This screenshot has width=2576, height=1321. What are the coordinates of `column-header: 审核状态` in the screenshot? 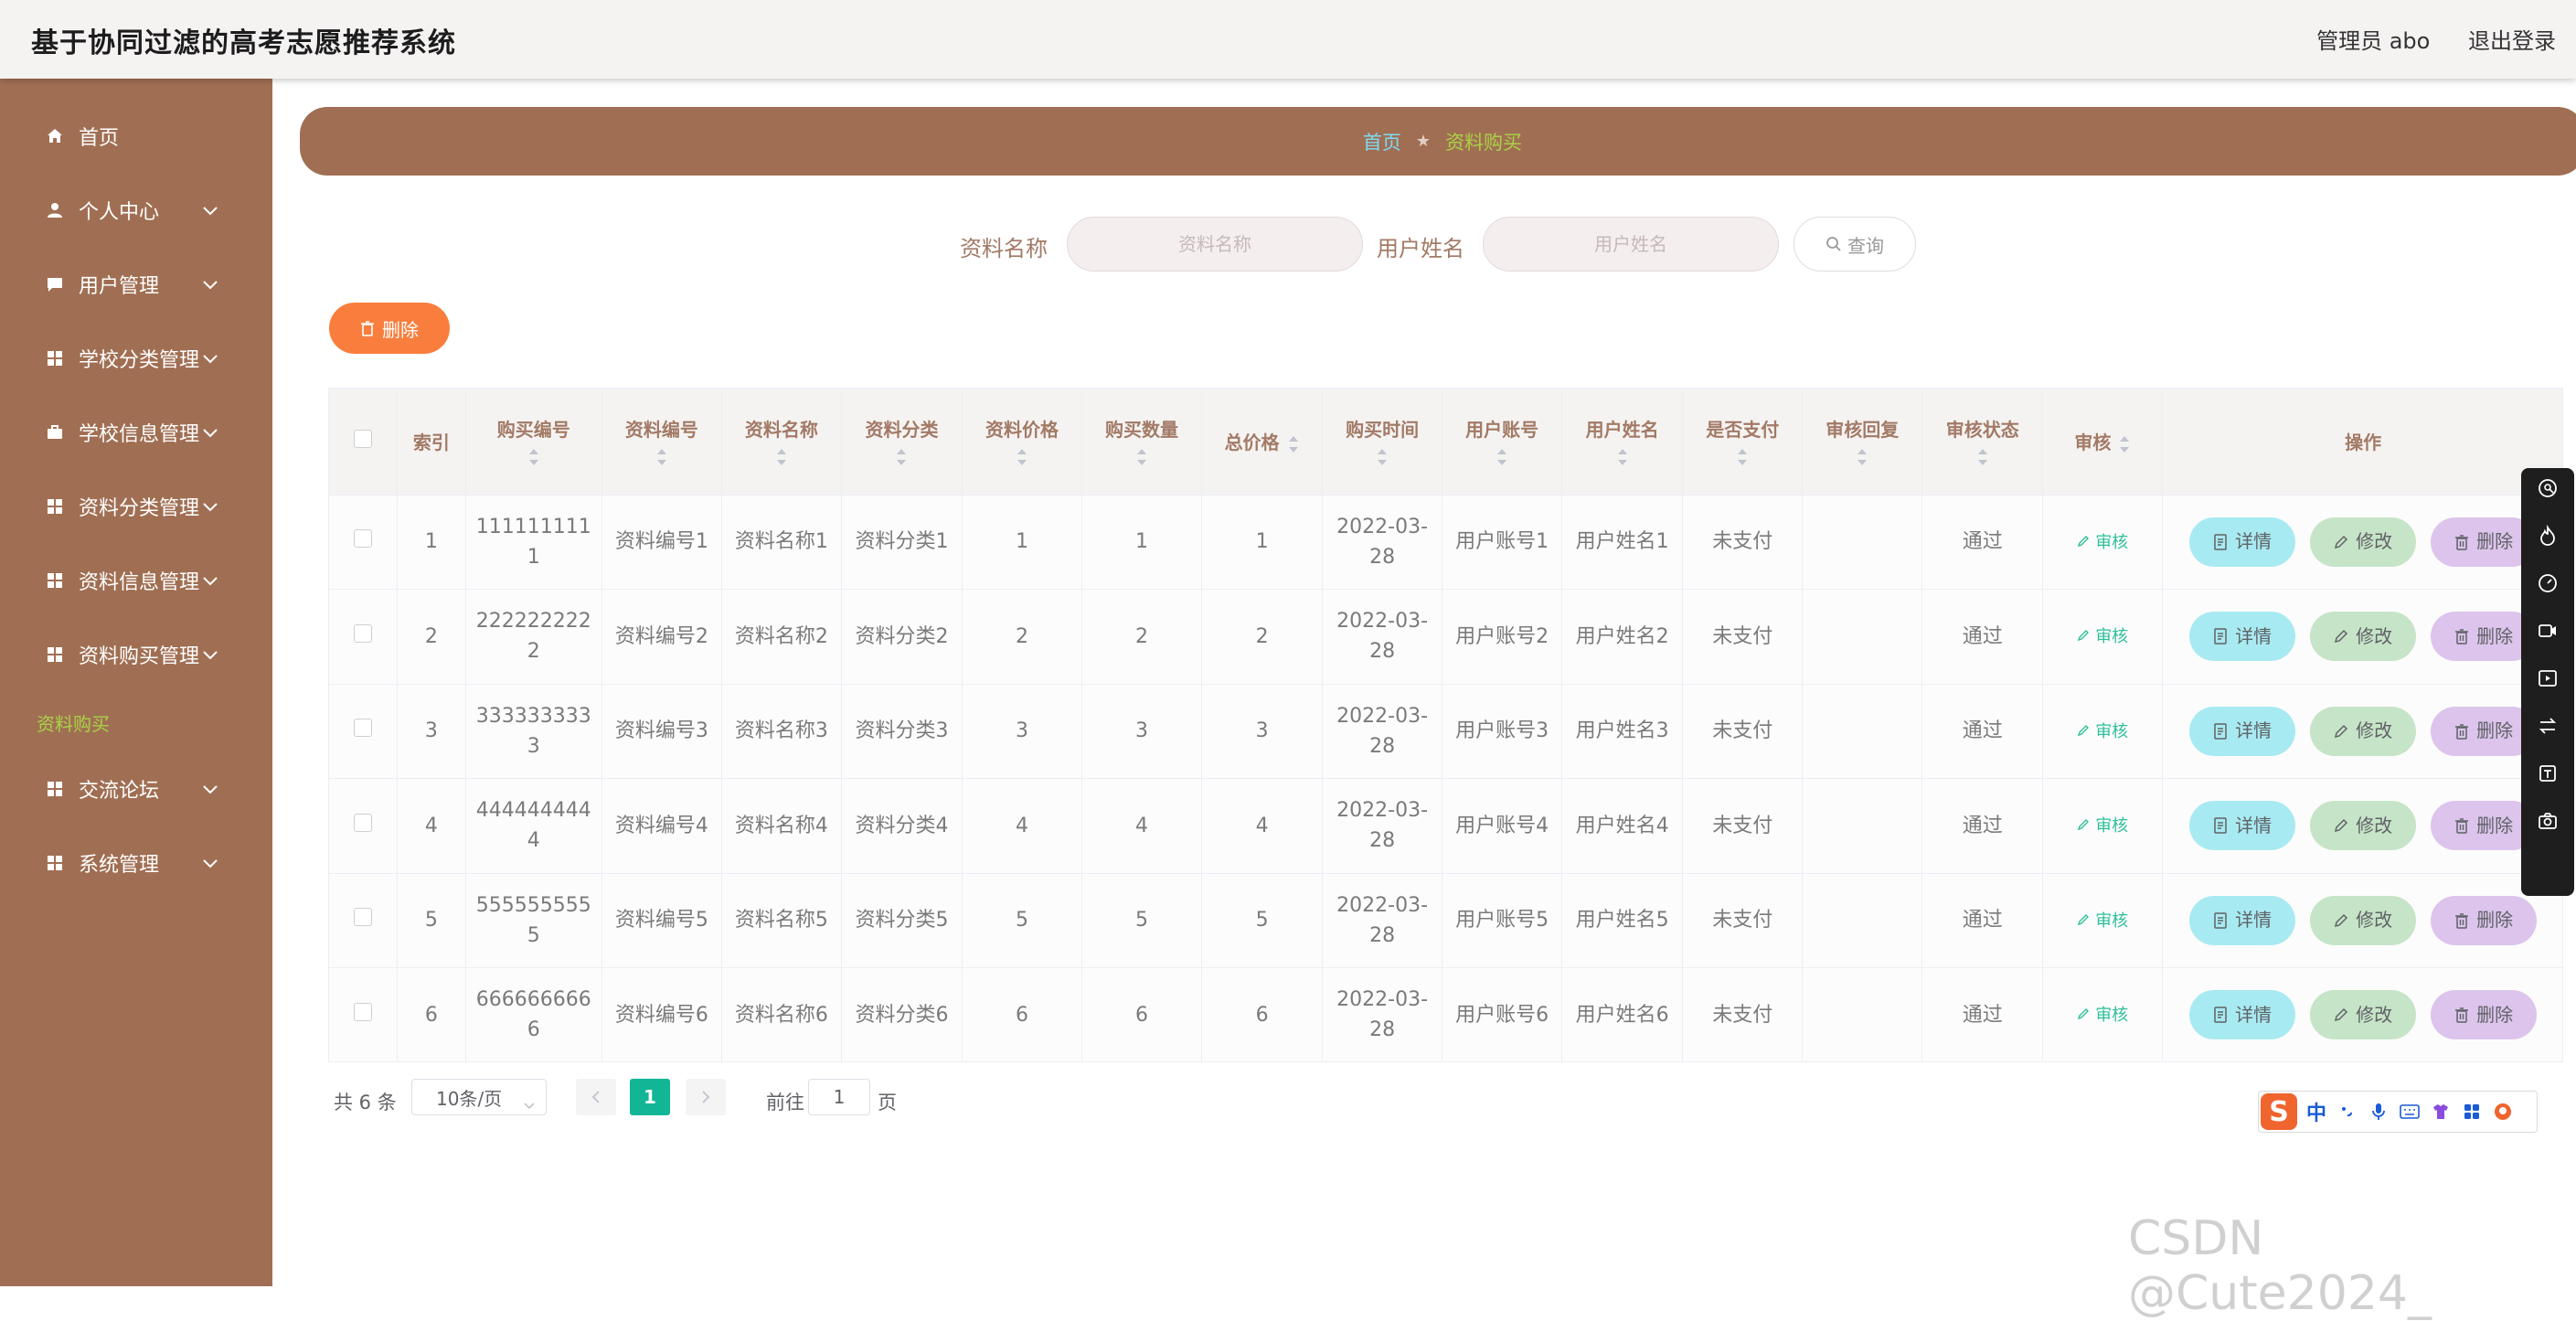 It's located at (1983, 442).